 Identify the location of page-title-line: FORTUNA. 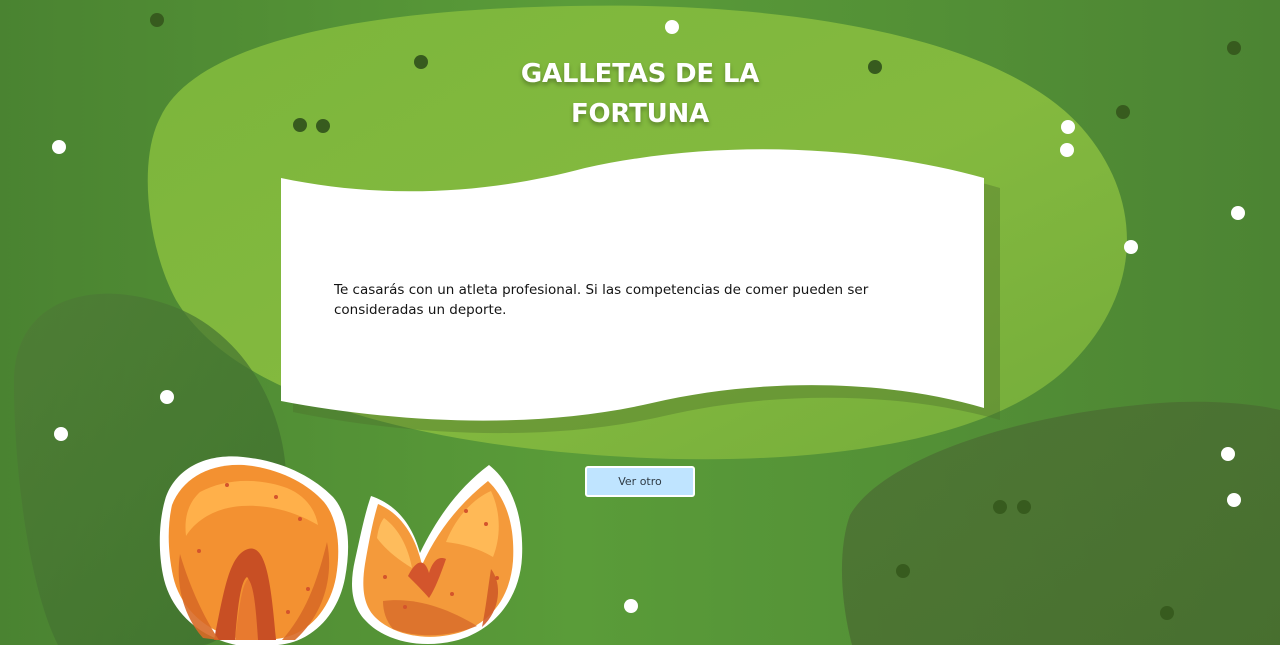
(640, 114).